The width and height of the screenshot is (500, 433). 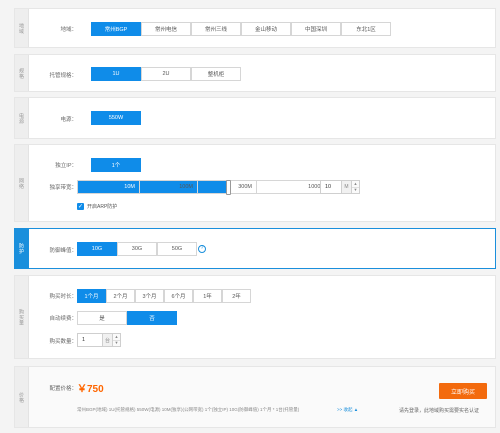 I want to click on network-tab: 网络, so click(x=22, y=183).